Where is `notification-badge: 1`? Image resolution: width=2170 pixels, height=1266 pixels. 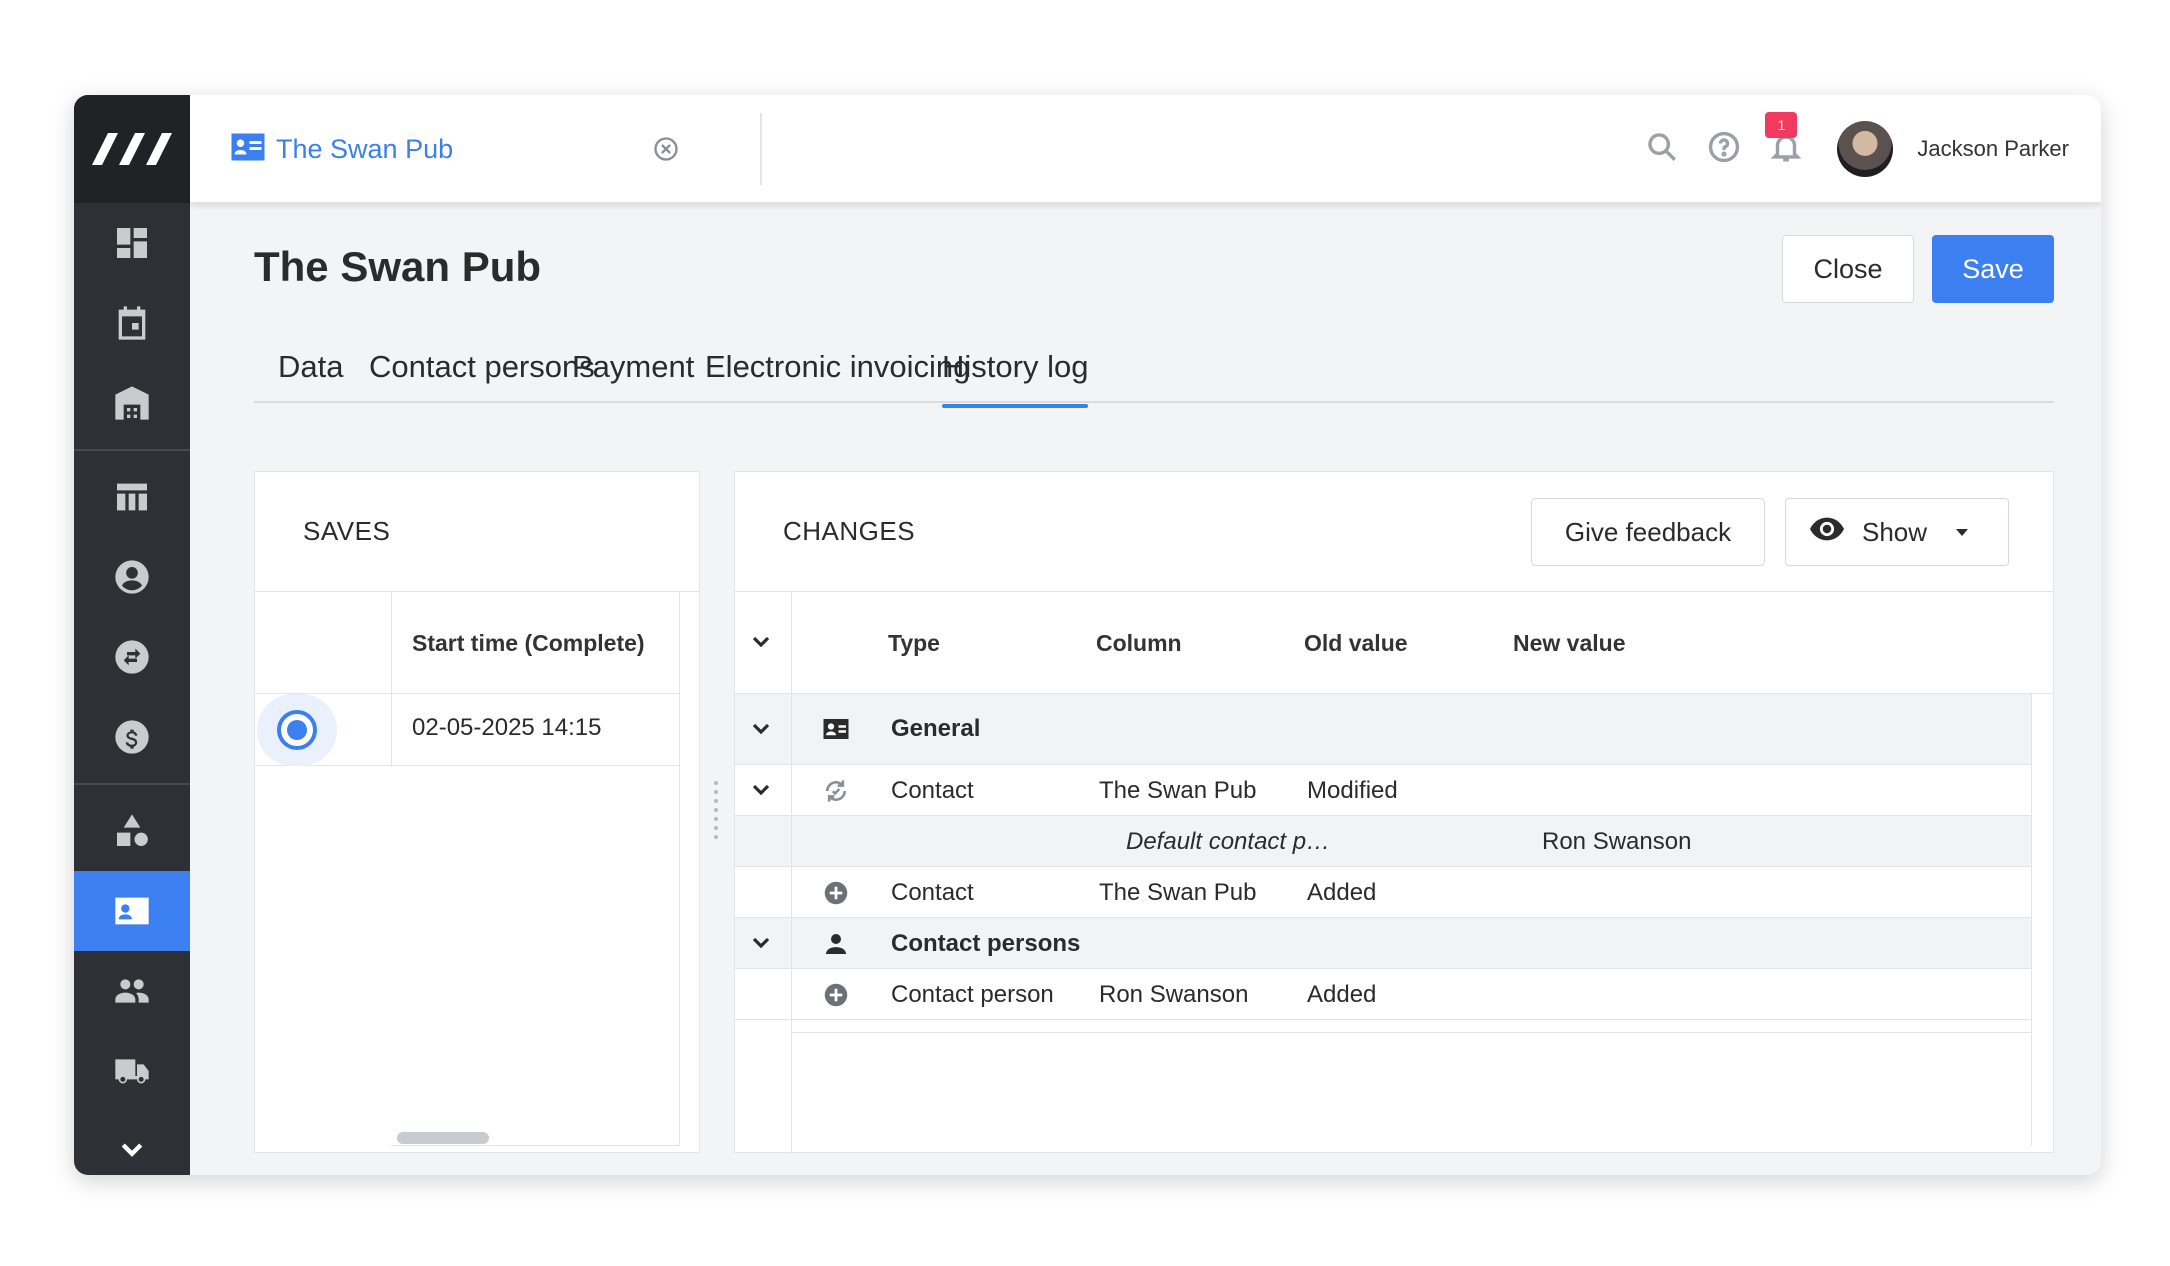 notification-badge: 1 is located at coordinates (1781, 124).